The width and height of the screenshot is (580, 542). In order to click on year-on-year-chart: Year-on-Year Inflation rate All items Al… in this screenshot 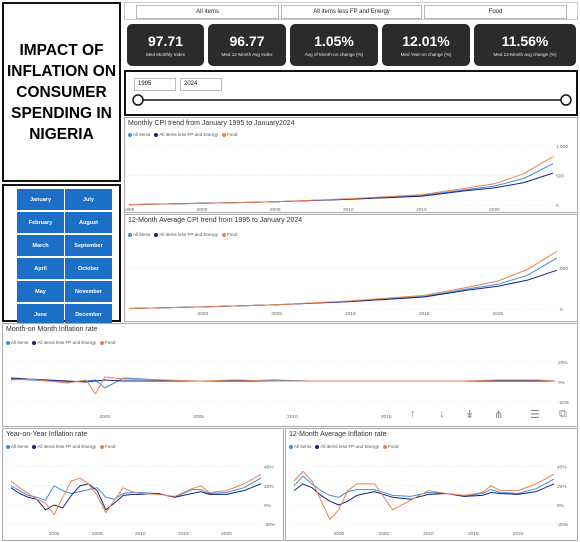, I will do `click(143, 484)`.